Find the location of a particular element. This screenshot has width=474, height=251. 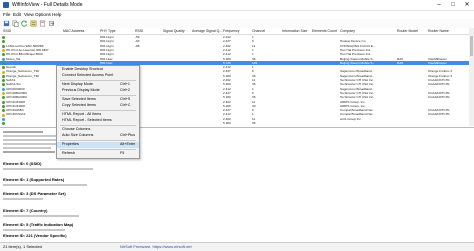

menu-item-previous-display-mode: Previous Display Mode Ctrl+2 is located at coordinates (98, 91).